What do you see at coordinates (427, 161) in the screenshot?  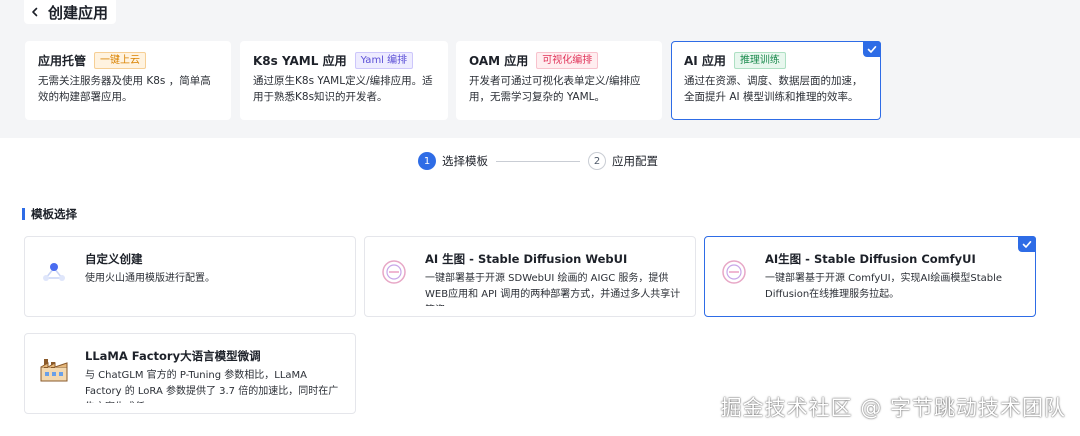 I see `step-number: 1` at bounding box center [427, 161].